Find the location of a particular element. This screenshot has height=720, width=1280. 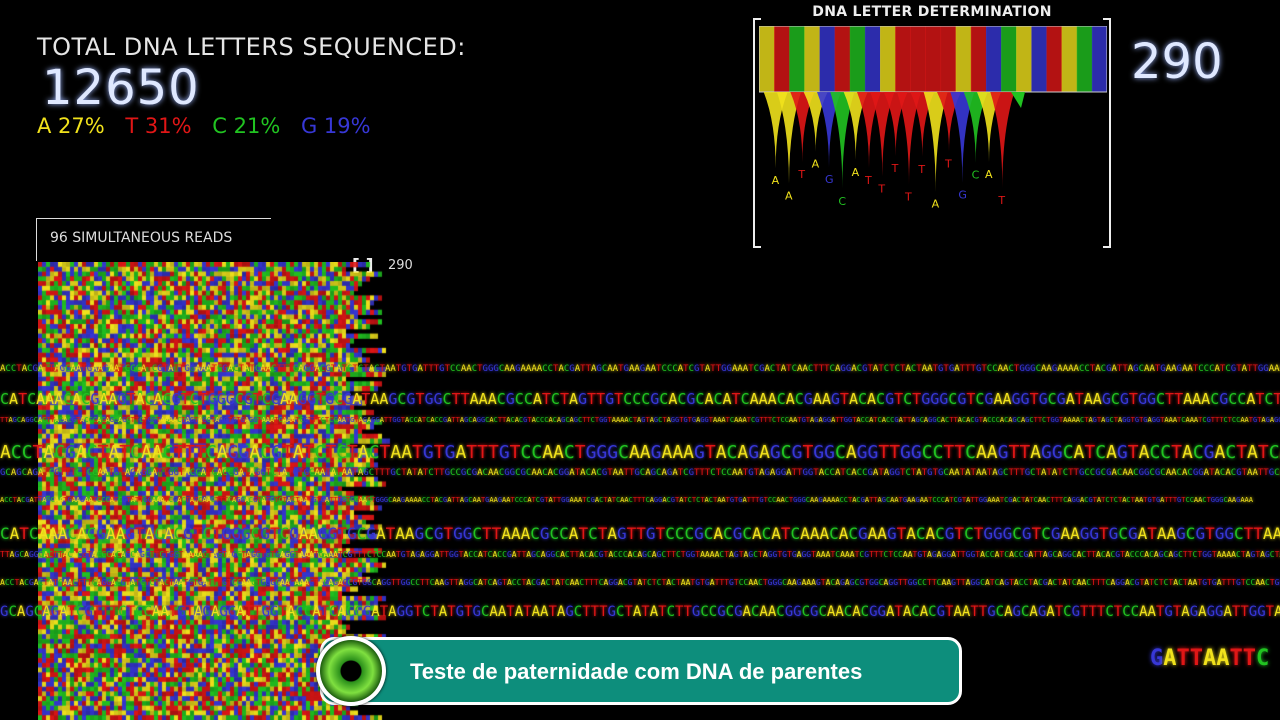

determination-count: 290 is located at coordinates (1177, 62).